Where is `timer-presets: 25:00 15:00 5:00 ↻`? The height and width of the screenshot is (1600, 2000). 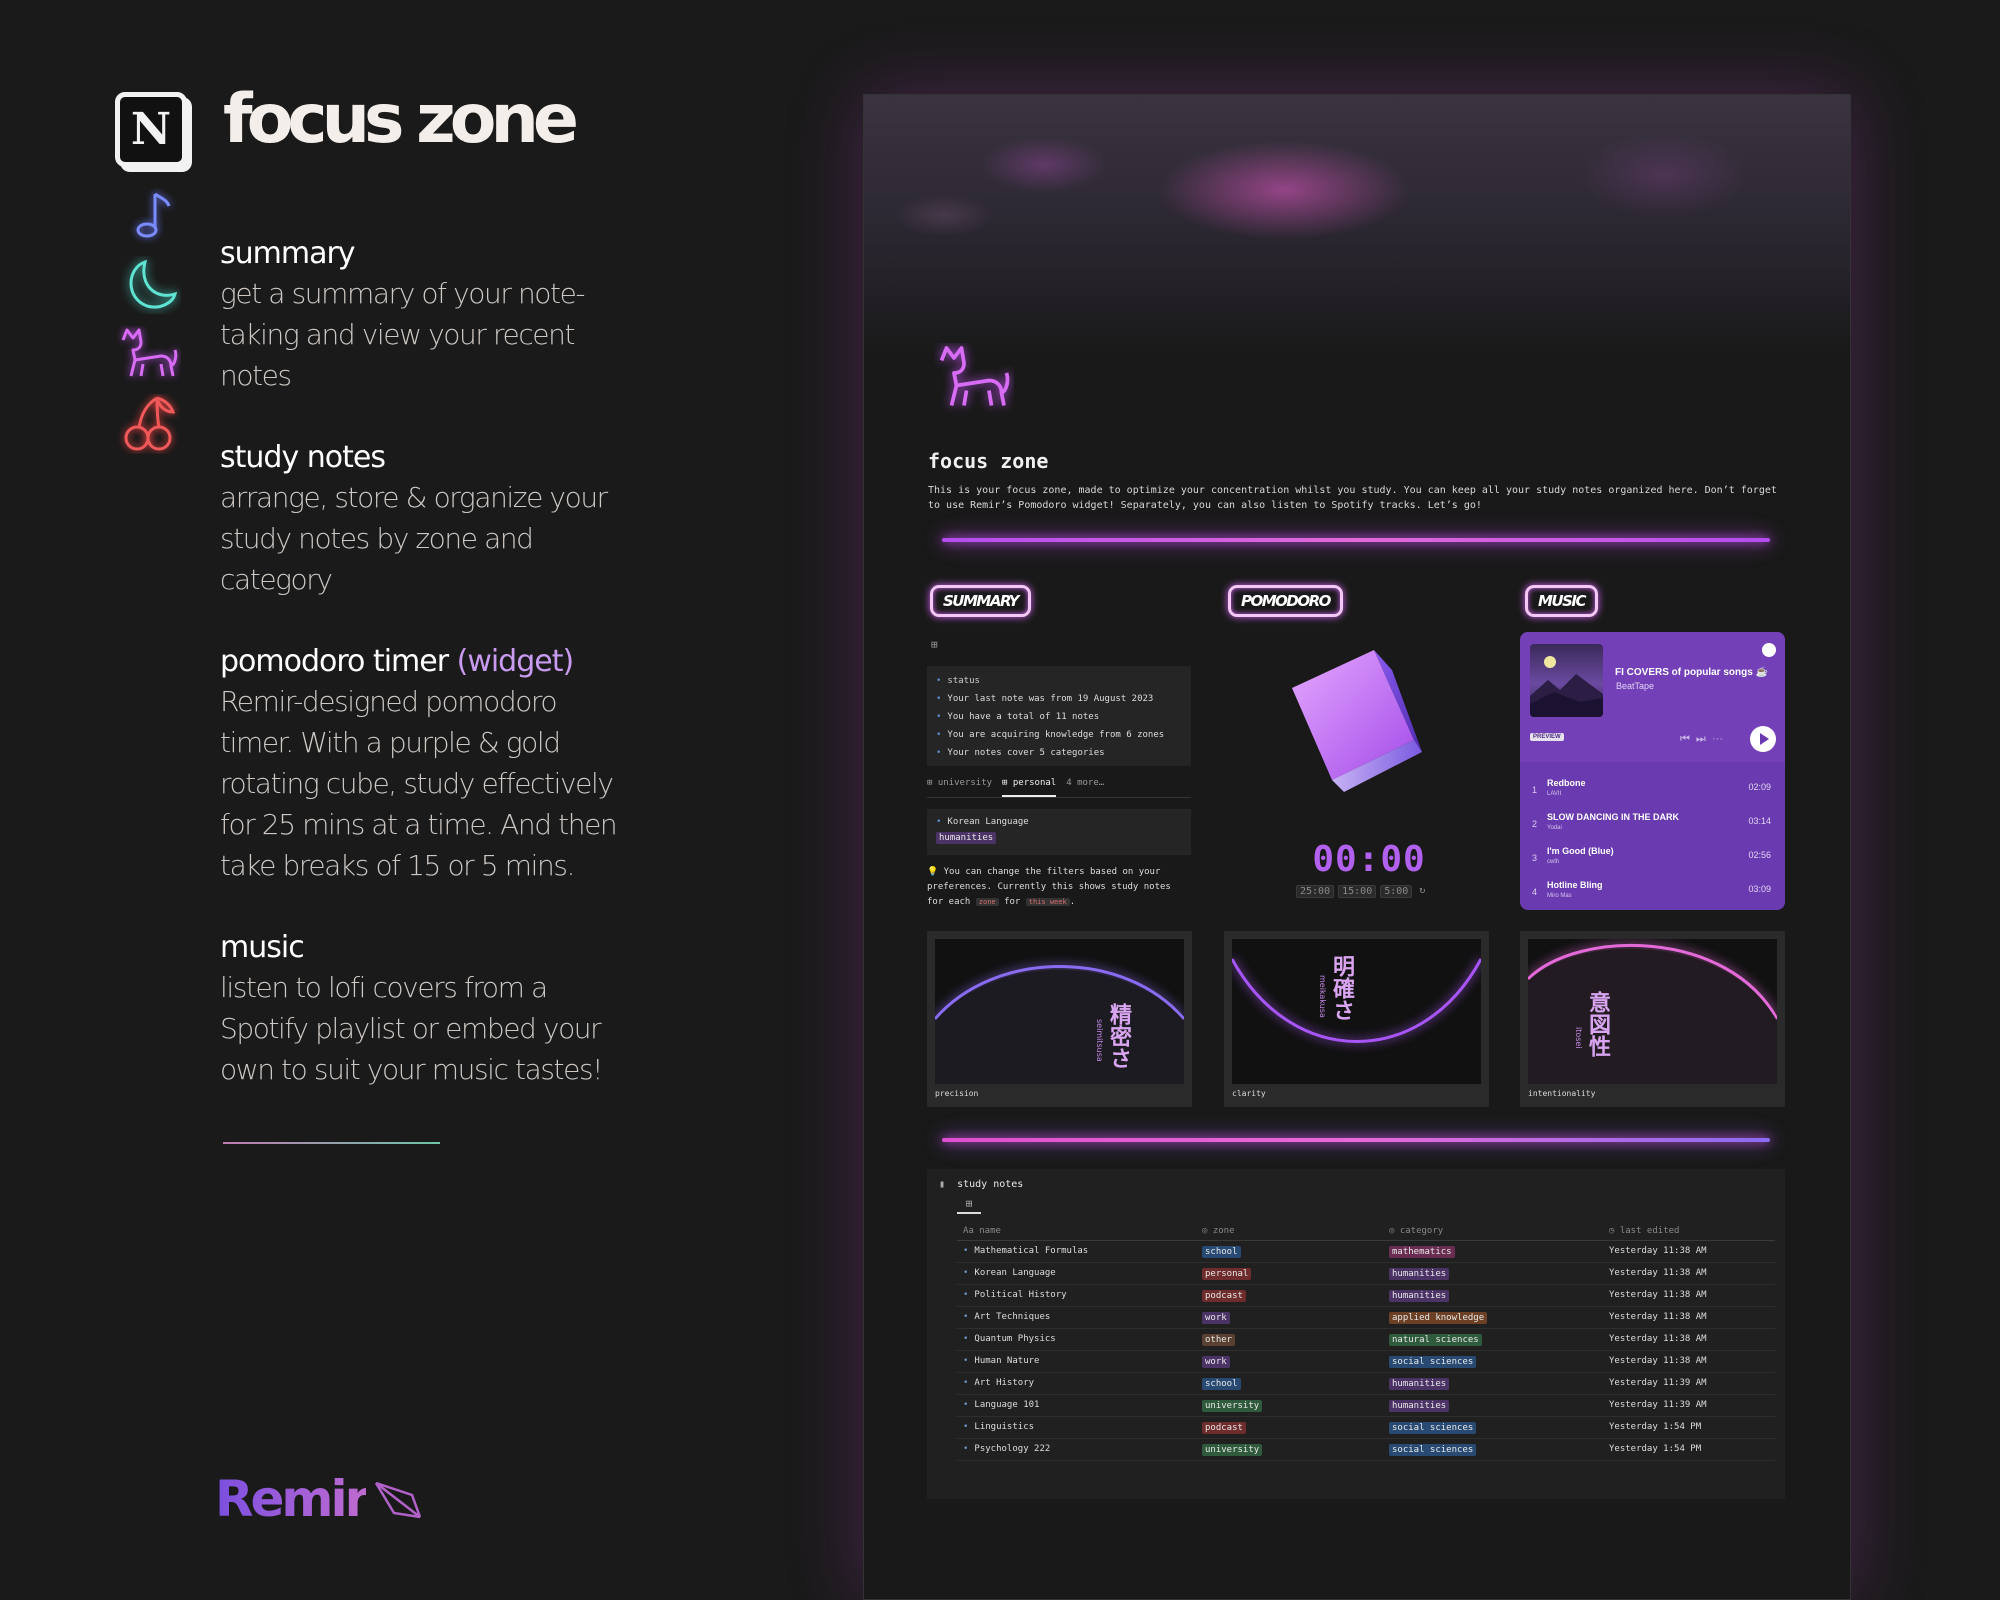 timer-presets: 25:00 15:00 5:00 ↻ is located at coordinates (1362, 891).